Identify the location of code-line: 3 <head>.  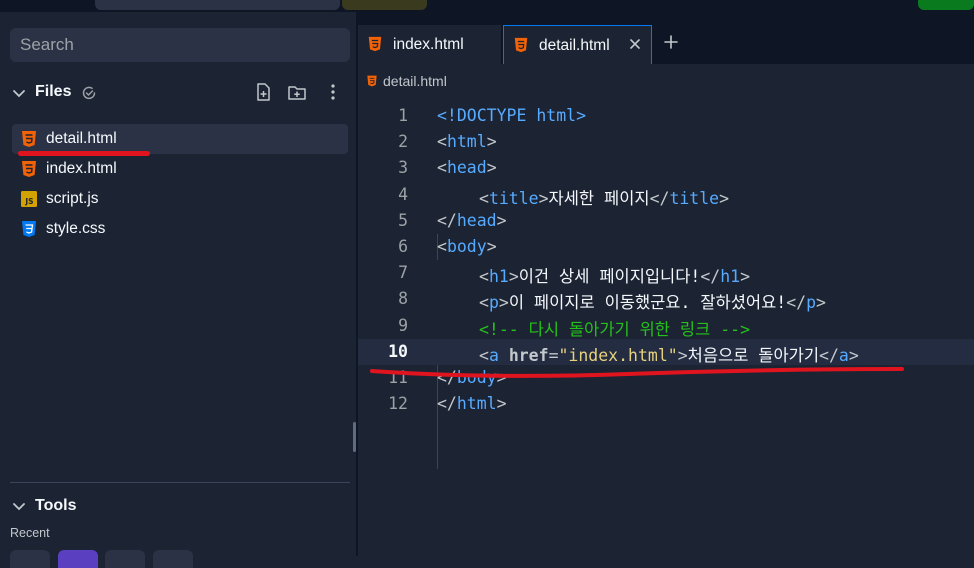
(666, 168).